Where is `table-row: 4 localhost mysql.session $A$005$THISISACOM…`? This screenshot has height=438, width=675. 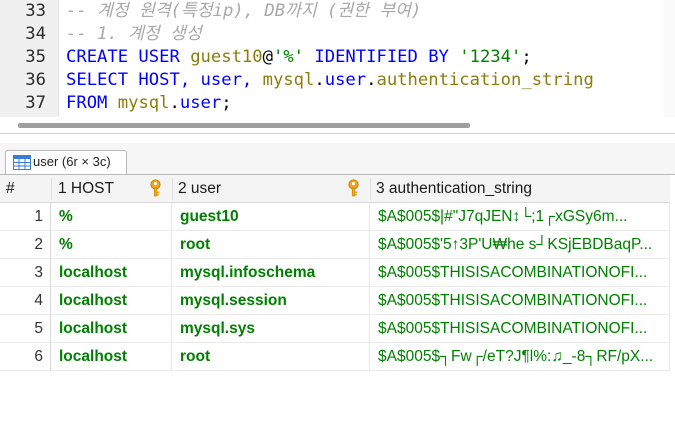 table-row: 4 localhost mysql.session $A$005$THISISACOM… is located at coordinates (335, 301).